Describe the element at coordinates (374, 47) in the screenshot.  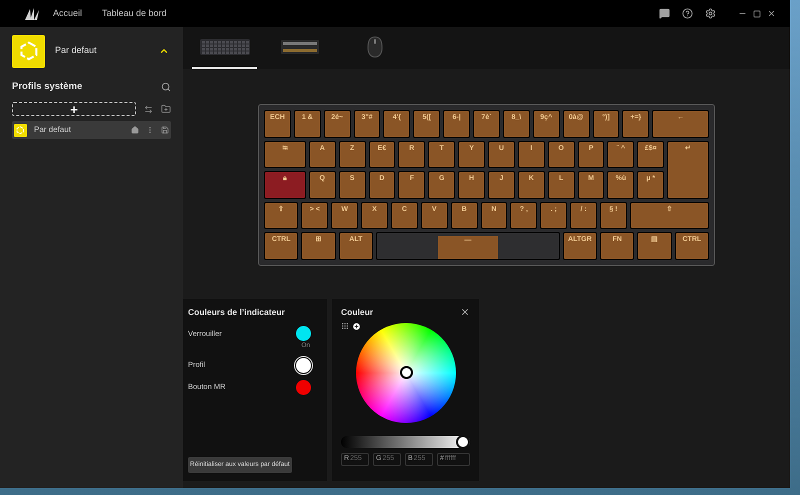
I see `mouse-drawing` at that location.